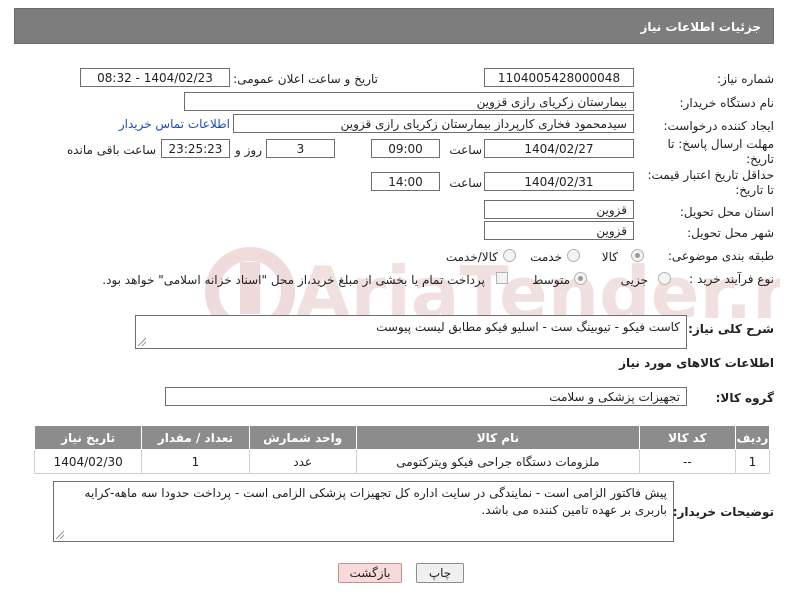  Describe the element at coordinates (609, 257) in the screenshot. I see `category-option-goods: کالا` at that location.